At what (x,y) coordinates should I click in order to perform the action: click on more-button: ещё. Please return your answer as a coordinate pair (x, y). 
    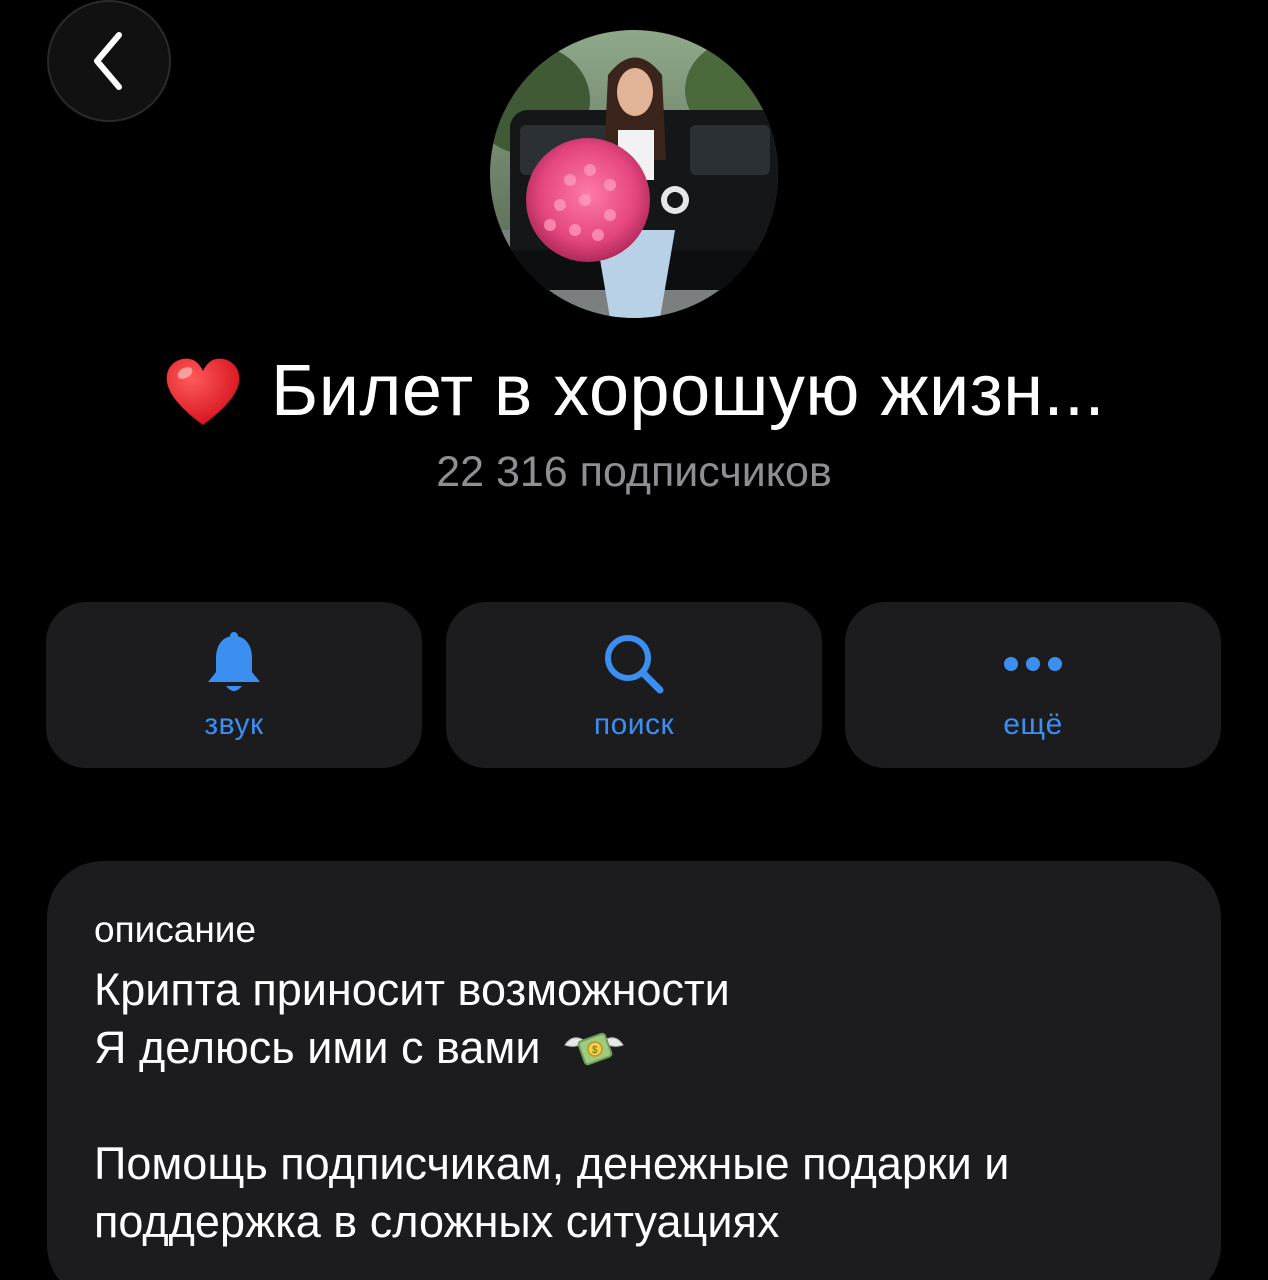
    Looking at the image, I should click on (1033, 685).